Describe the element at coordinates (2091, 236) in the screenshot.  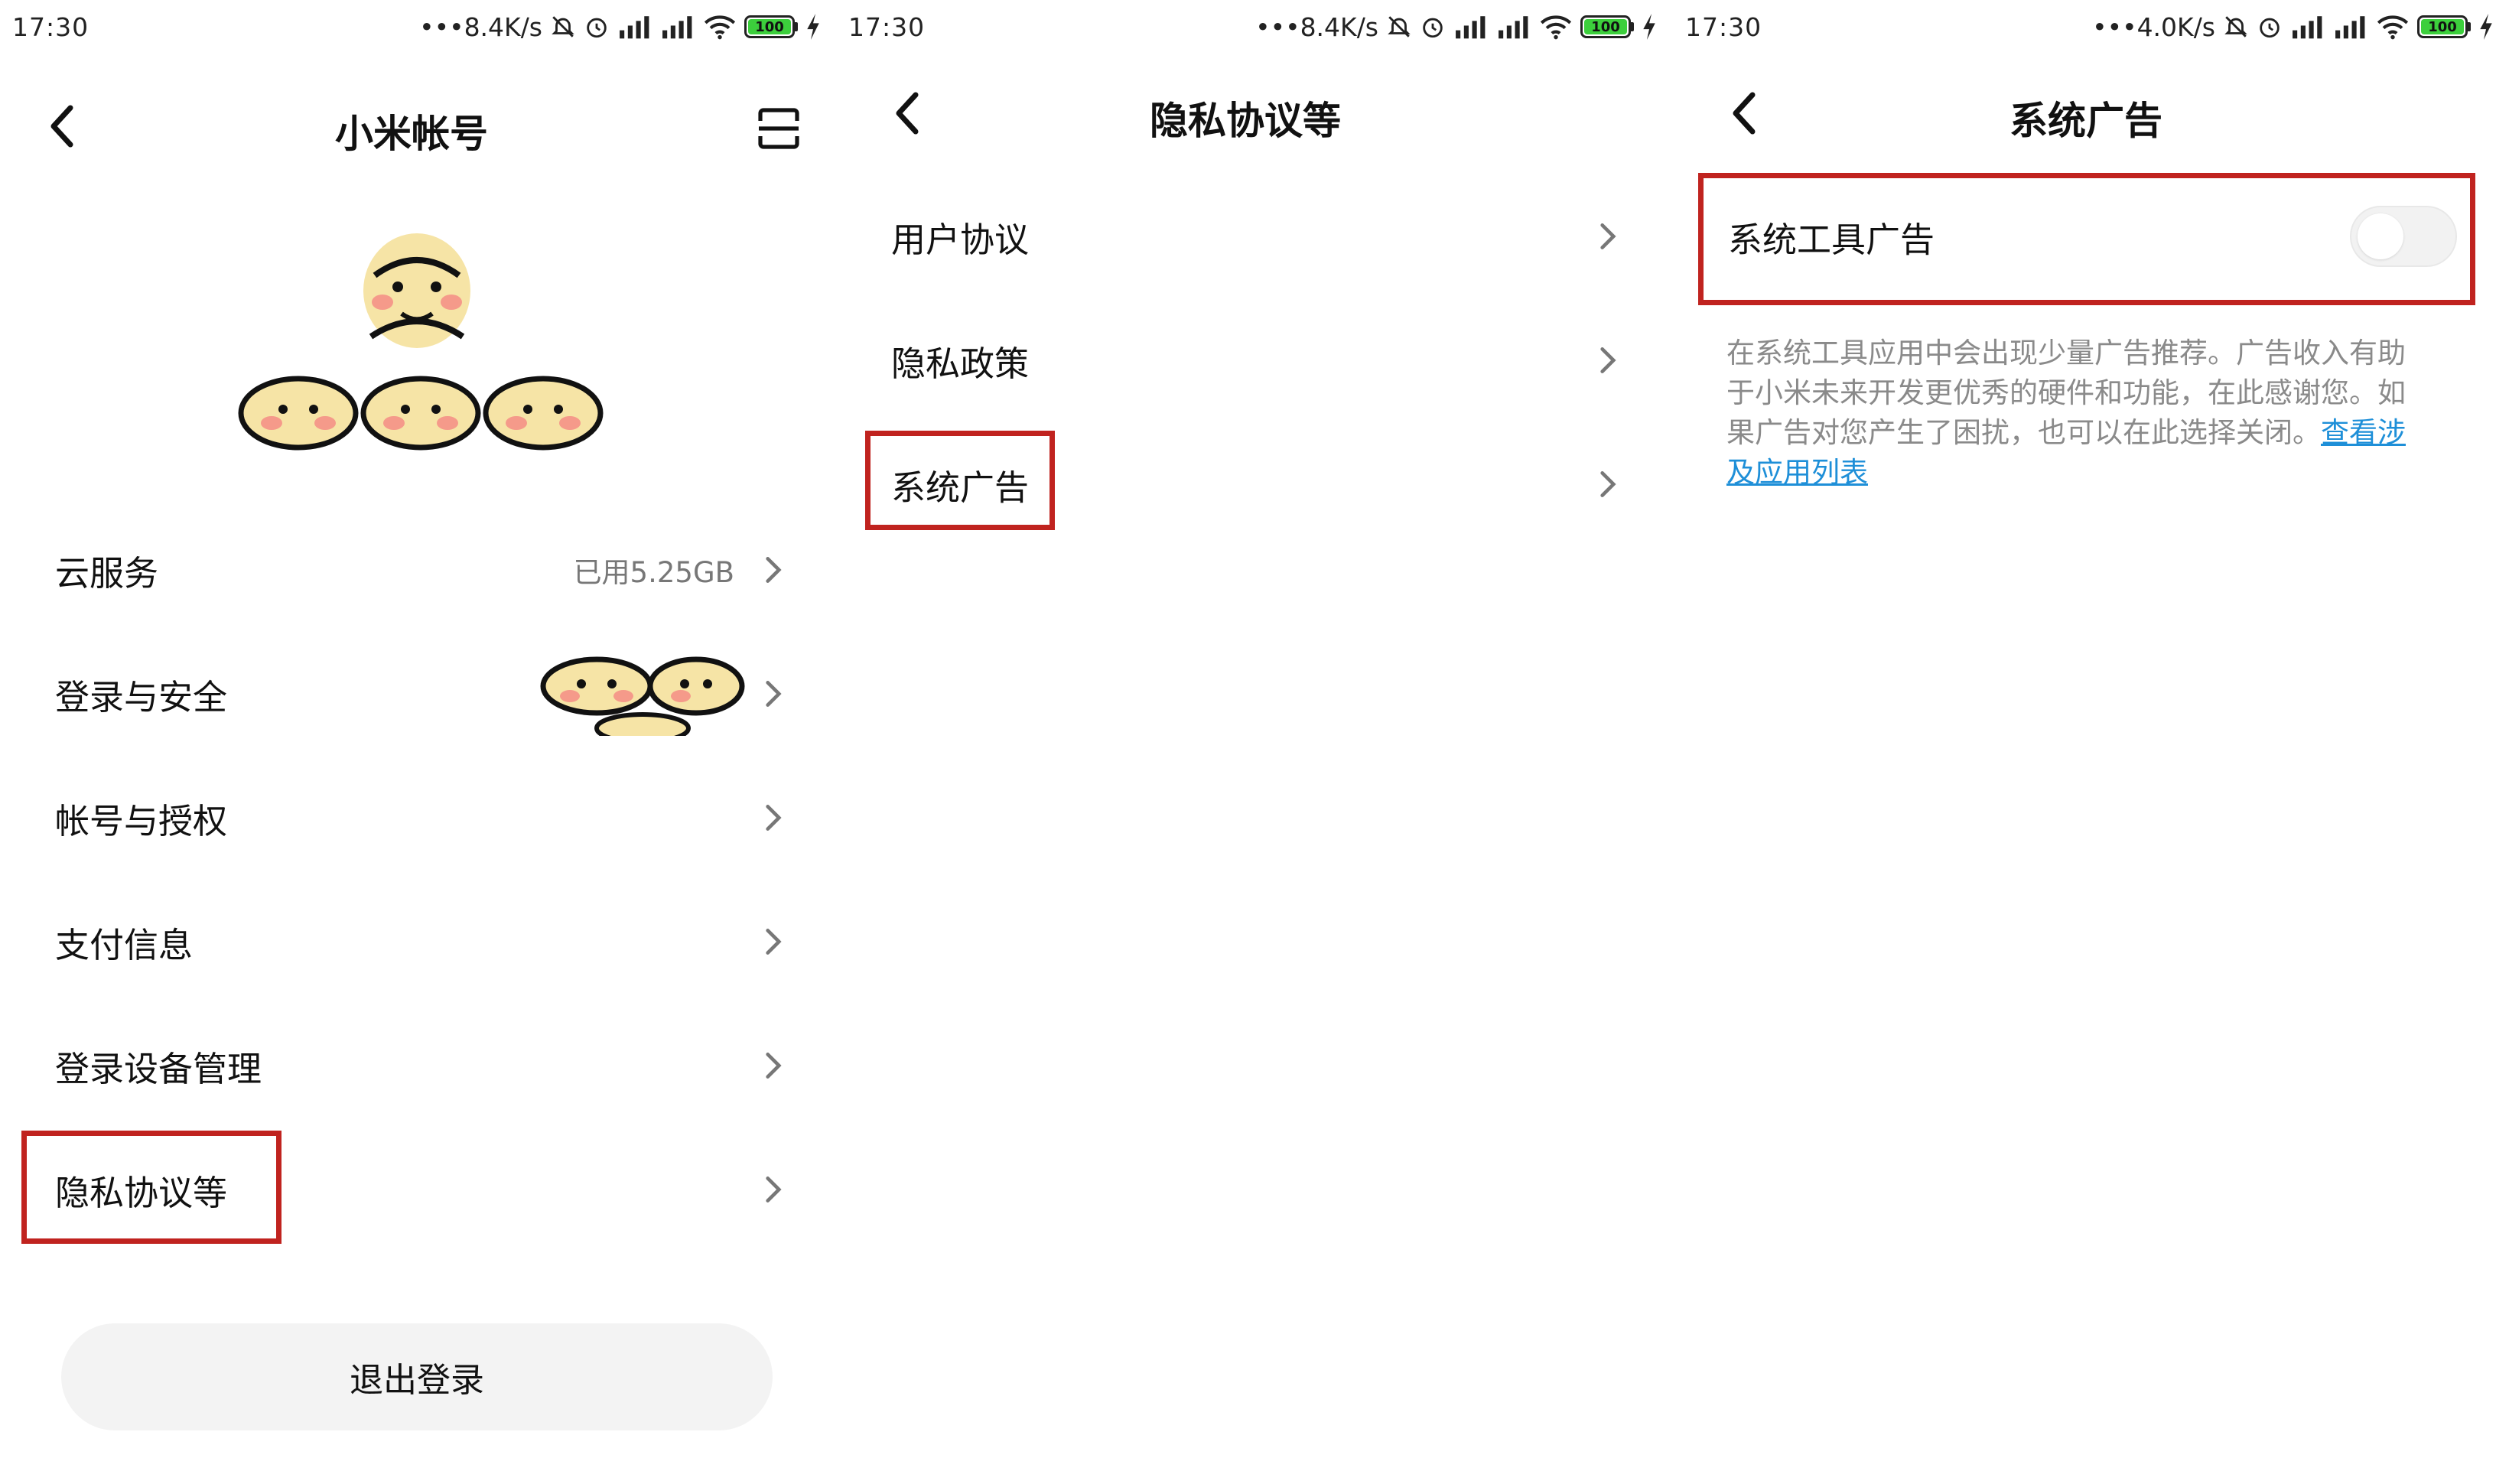
I see `toggle-row-system-tool-ads: 系统工具广告` at that location.